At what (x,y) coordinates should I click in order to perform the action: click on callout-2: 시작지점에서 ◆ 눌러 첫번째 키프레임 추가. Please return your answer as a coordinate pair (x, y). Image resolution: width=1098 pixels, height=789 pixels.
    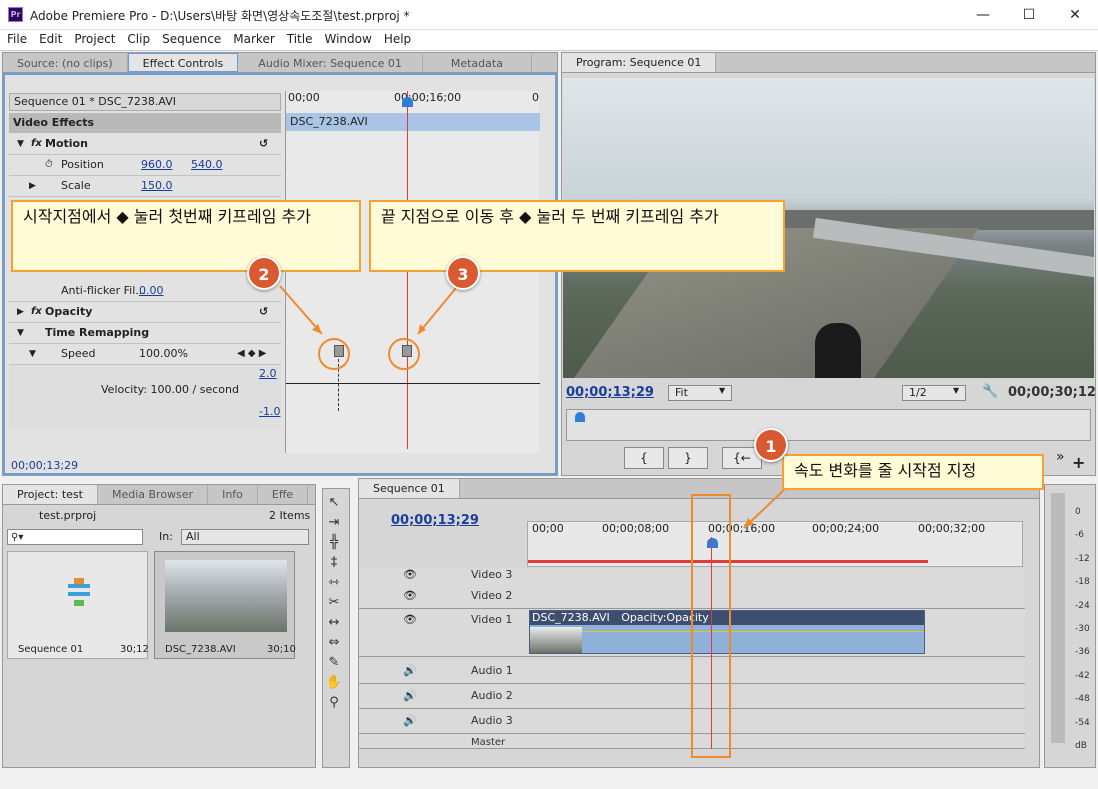
    Looking at the image, I should click on (186, 236).